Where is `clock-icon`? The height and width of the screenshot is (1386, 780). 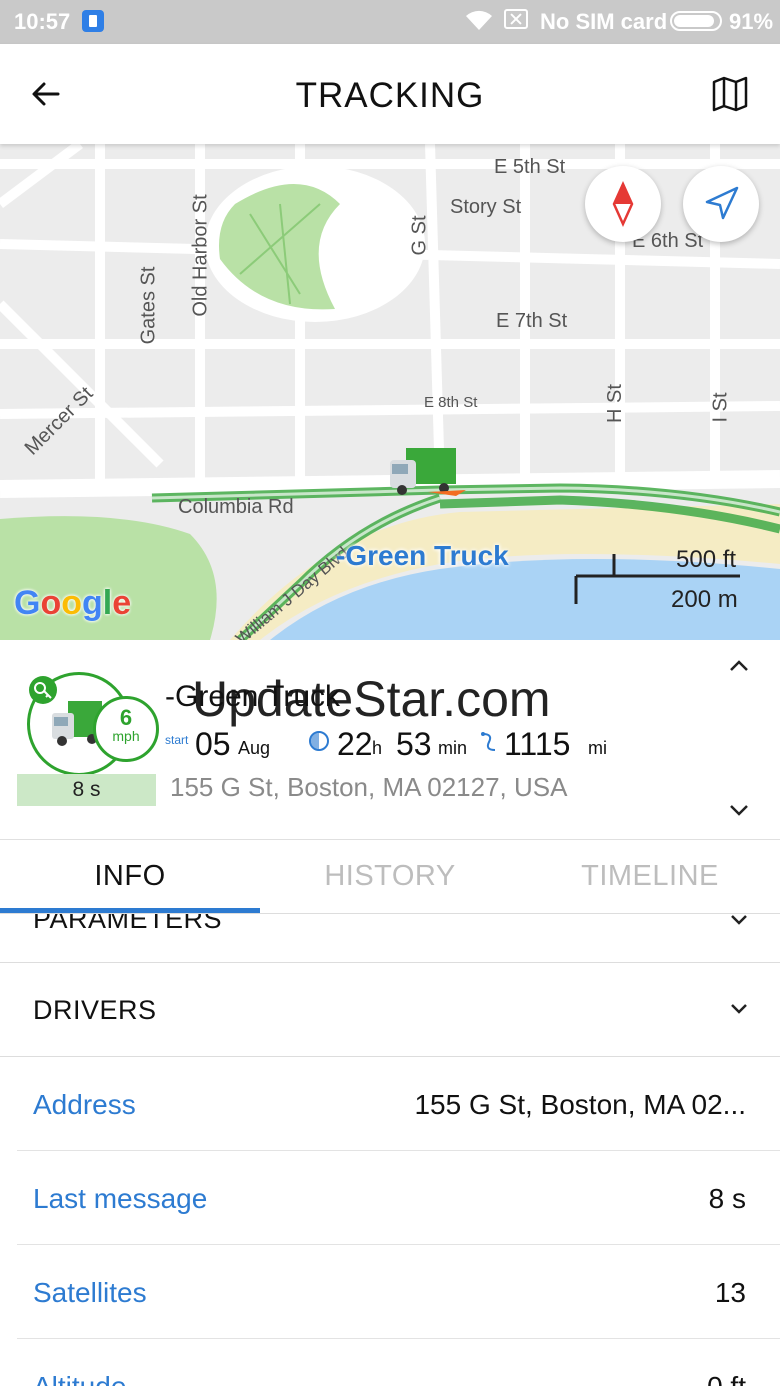 clock-icon is located at coordinates (319, 741).